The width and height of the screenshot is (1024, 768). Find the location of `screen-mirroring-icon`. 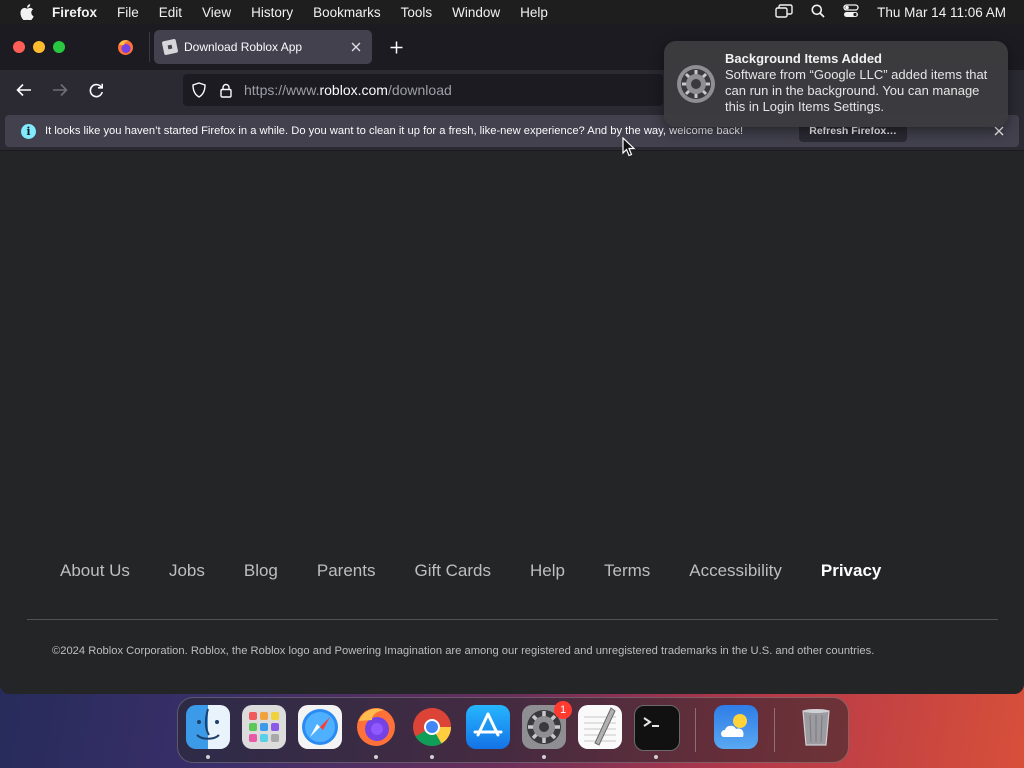

screen-mirroring-icon is located at coordinates (784, 12).